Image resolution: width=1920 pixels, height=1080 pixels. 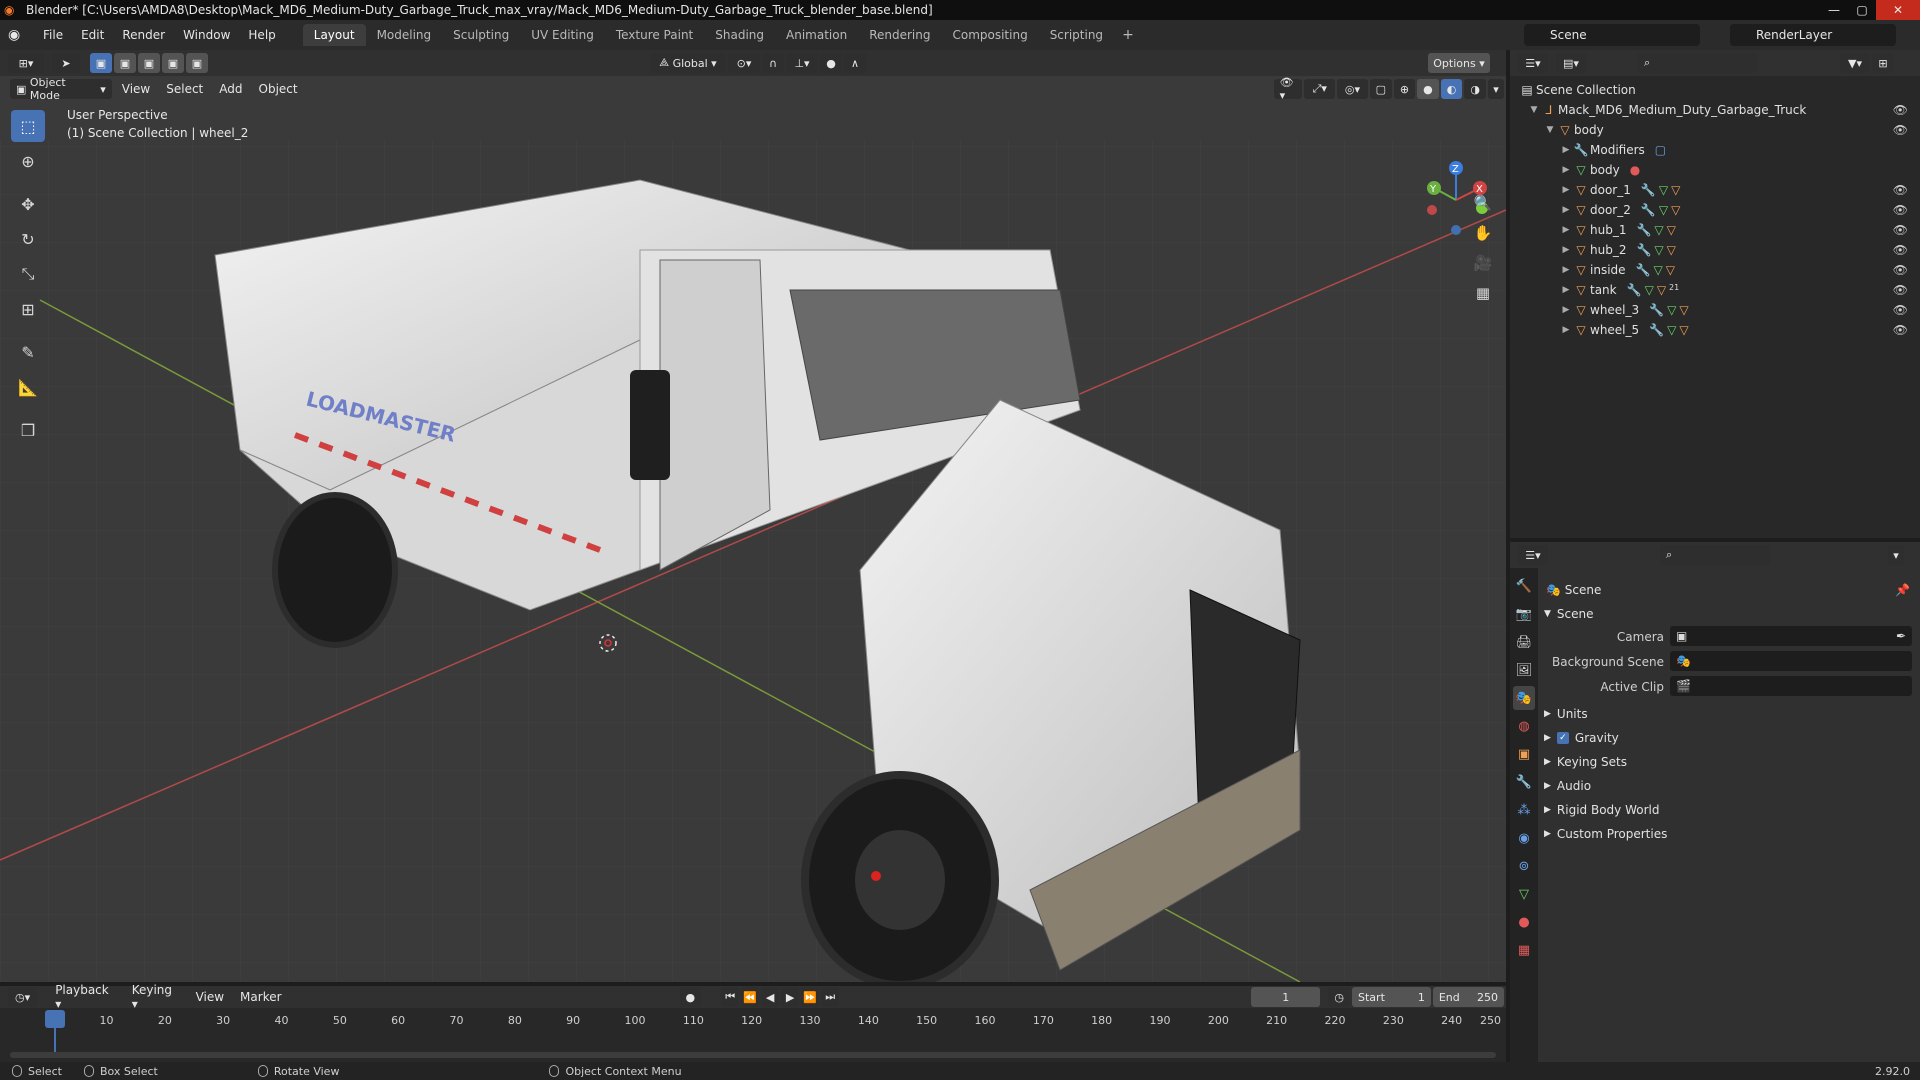 What do you see at coordinates (149, 63) in the screenshot?
I see `select-mode-subtract-icon: ▣` at bounding box center [149, 63].